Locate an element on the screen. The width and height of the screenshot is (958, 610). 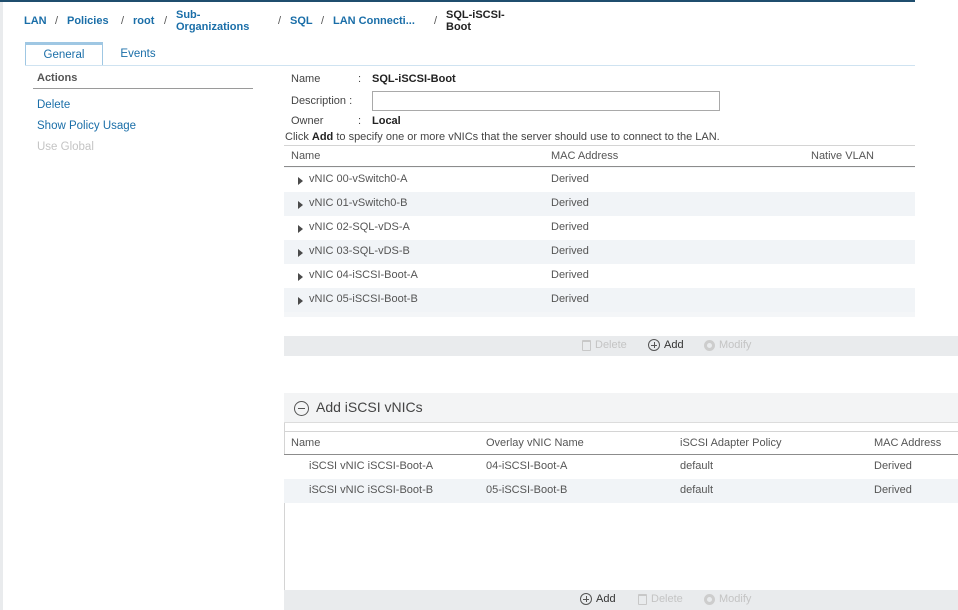
vnic-add-label: Add is located at coordinates (674, 345).